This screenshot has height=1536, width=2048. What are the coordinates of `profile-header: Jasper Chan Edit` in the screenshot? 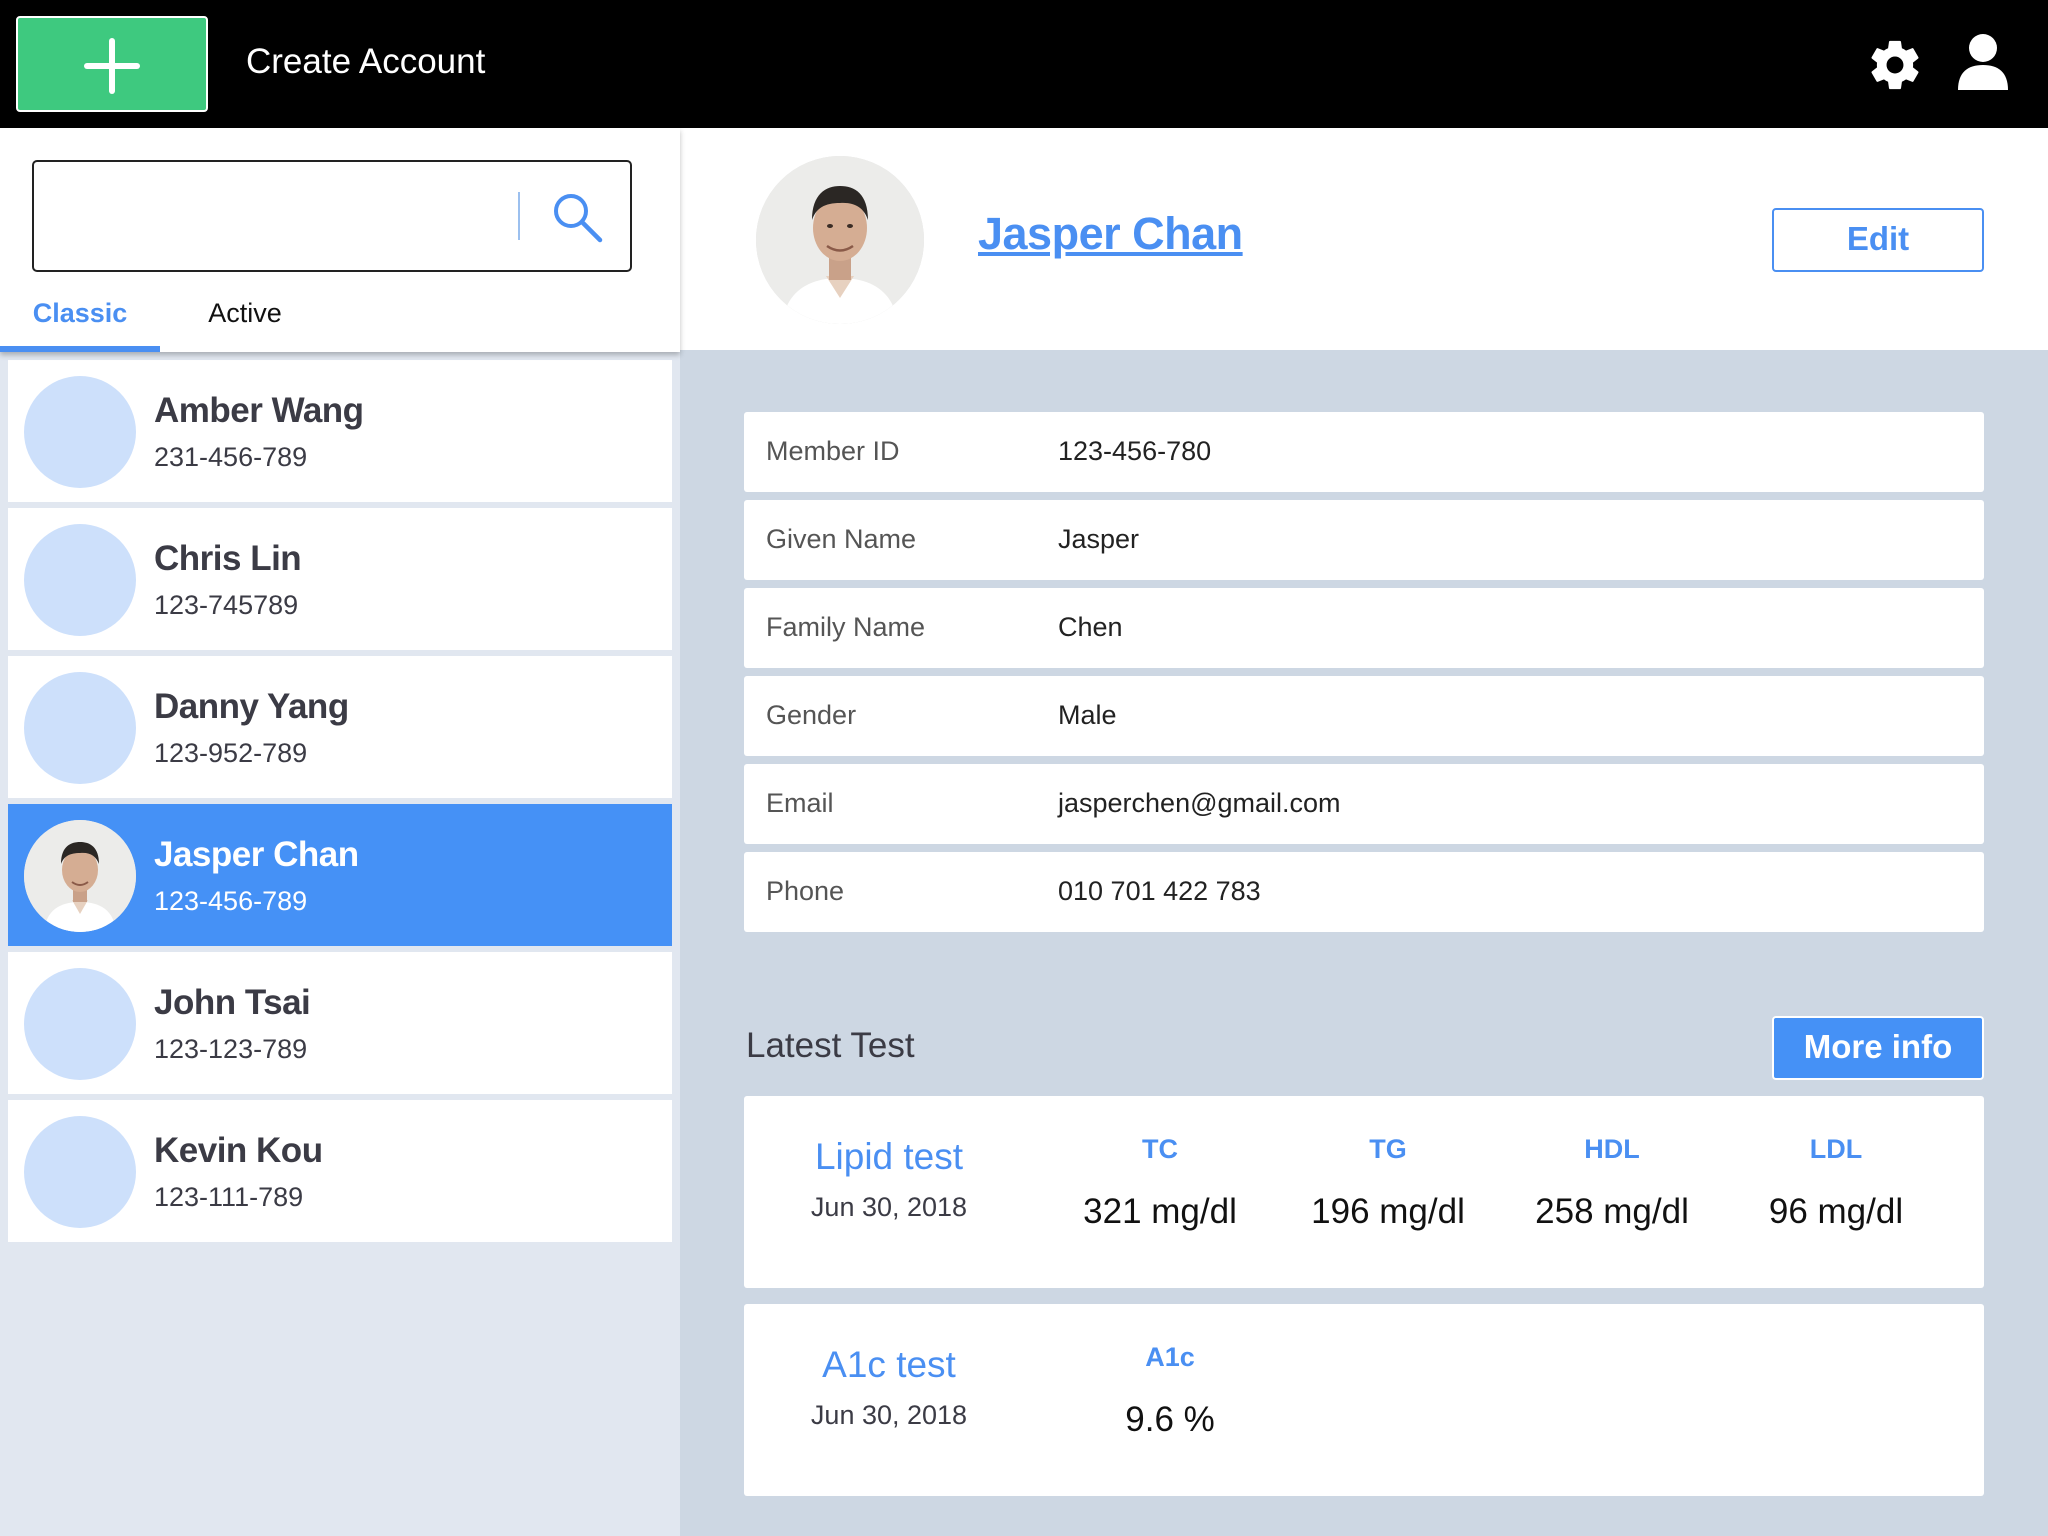 It's located at (1364, 239).